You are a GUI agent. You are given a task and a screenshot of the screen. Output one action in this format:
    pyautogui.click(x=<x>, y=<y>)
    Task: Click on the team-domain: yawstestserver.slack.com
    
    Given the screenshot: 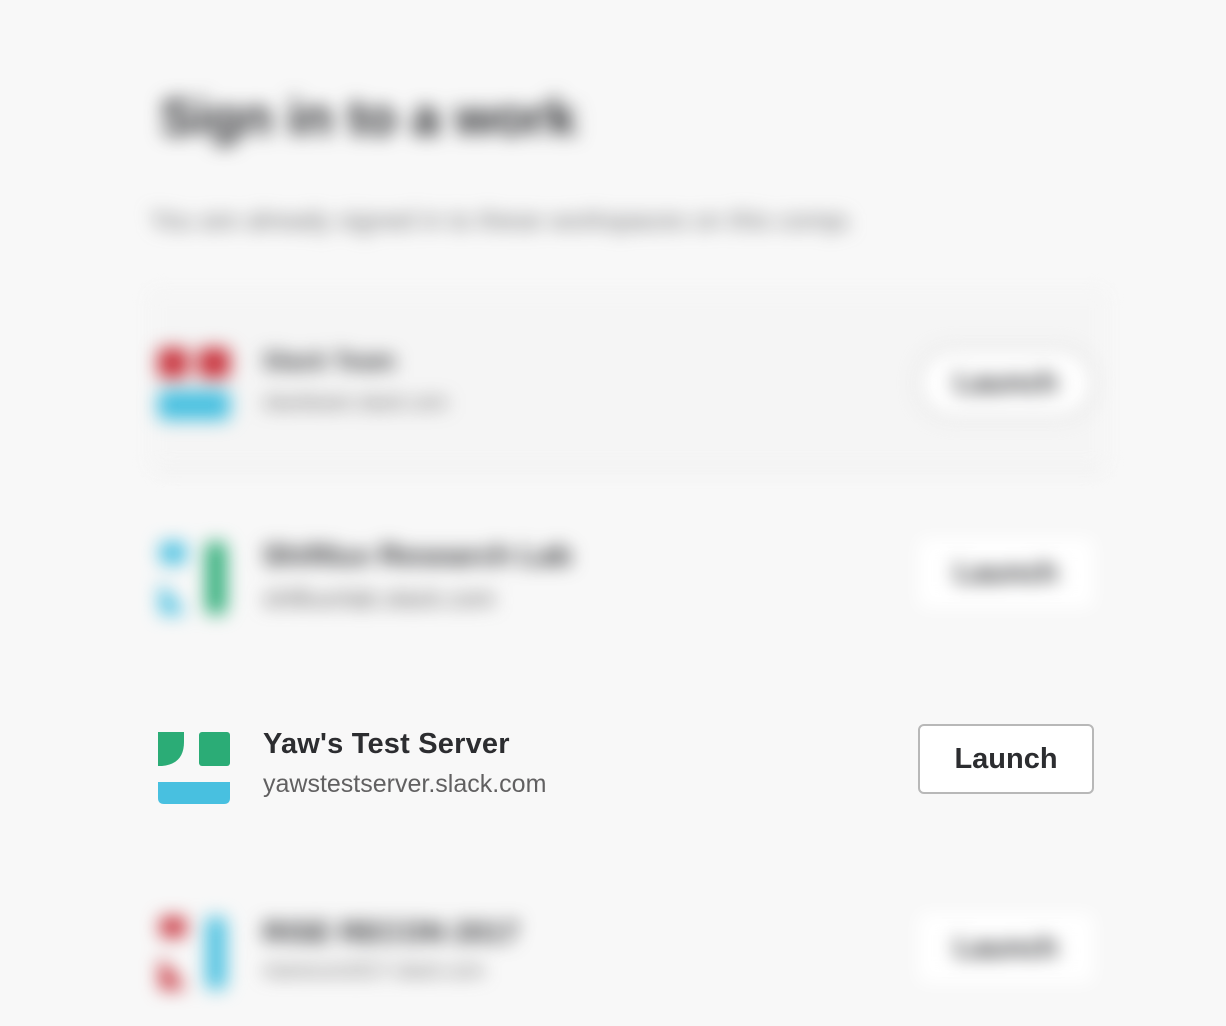 What is the action you would take?
    pyautogui.click(x=405, y=784)
    